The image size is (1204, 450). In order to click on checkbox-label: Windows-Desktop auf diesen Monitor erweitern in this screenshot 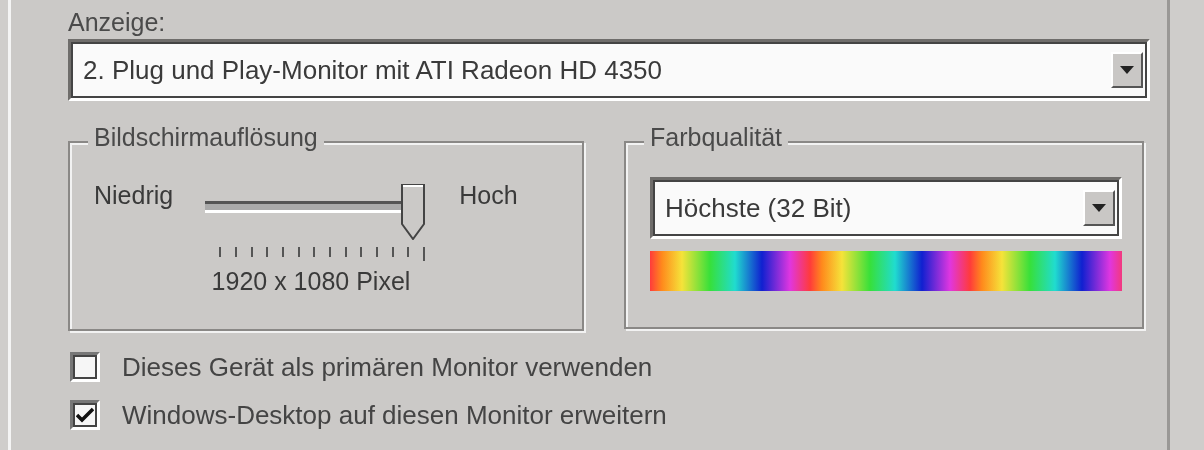, I will do `click(394, 415)`.